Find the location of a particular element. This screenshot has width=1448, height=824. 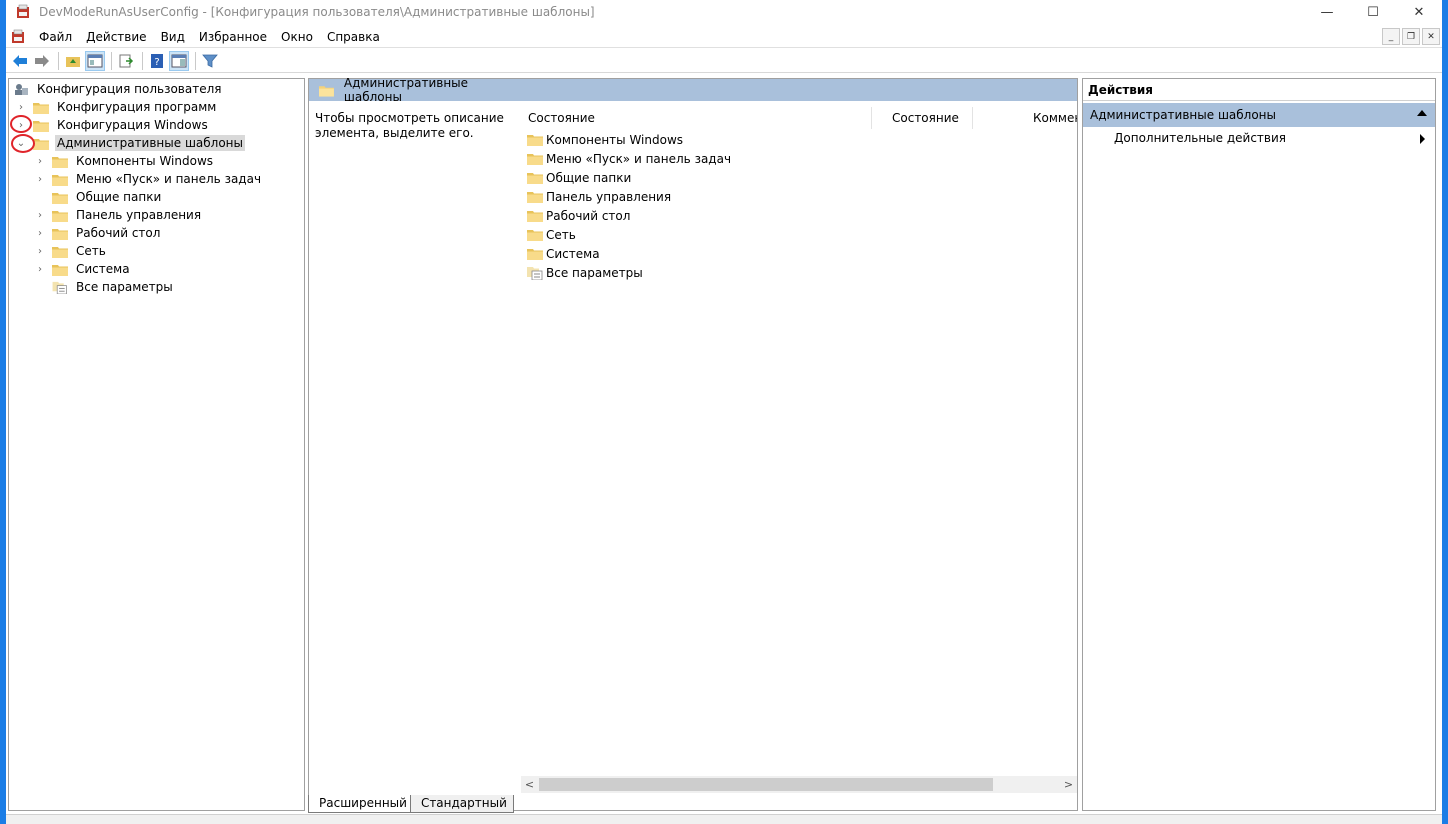

tree-item: › Компоненты Windows is located at coordinates (124, 161).